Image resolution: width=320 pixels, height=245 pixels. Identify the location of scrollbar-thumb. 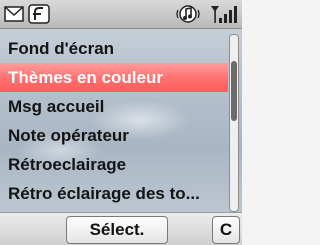
(234, 91).